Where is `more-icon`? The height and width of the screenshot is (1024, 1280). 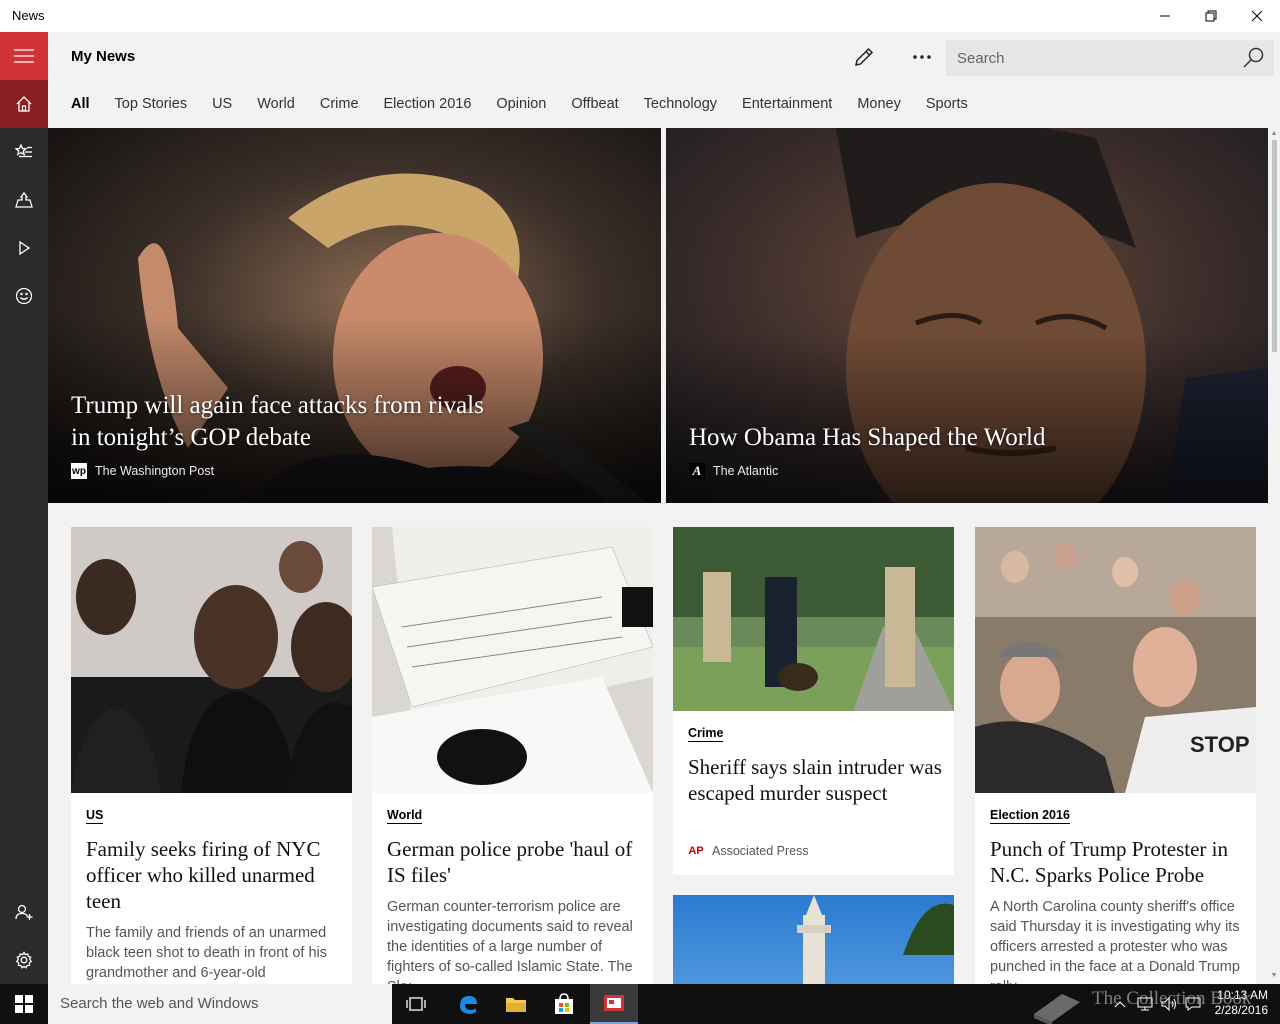 more-icon is located at coordinates (922, 57).